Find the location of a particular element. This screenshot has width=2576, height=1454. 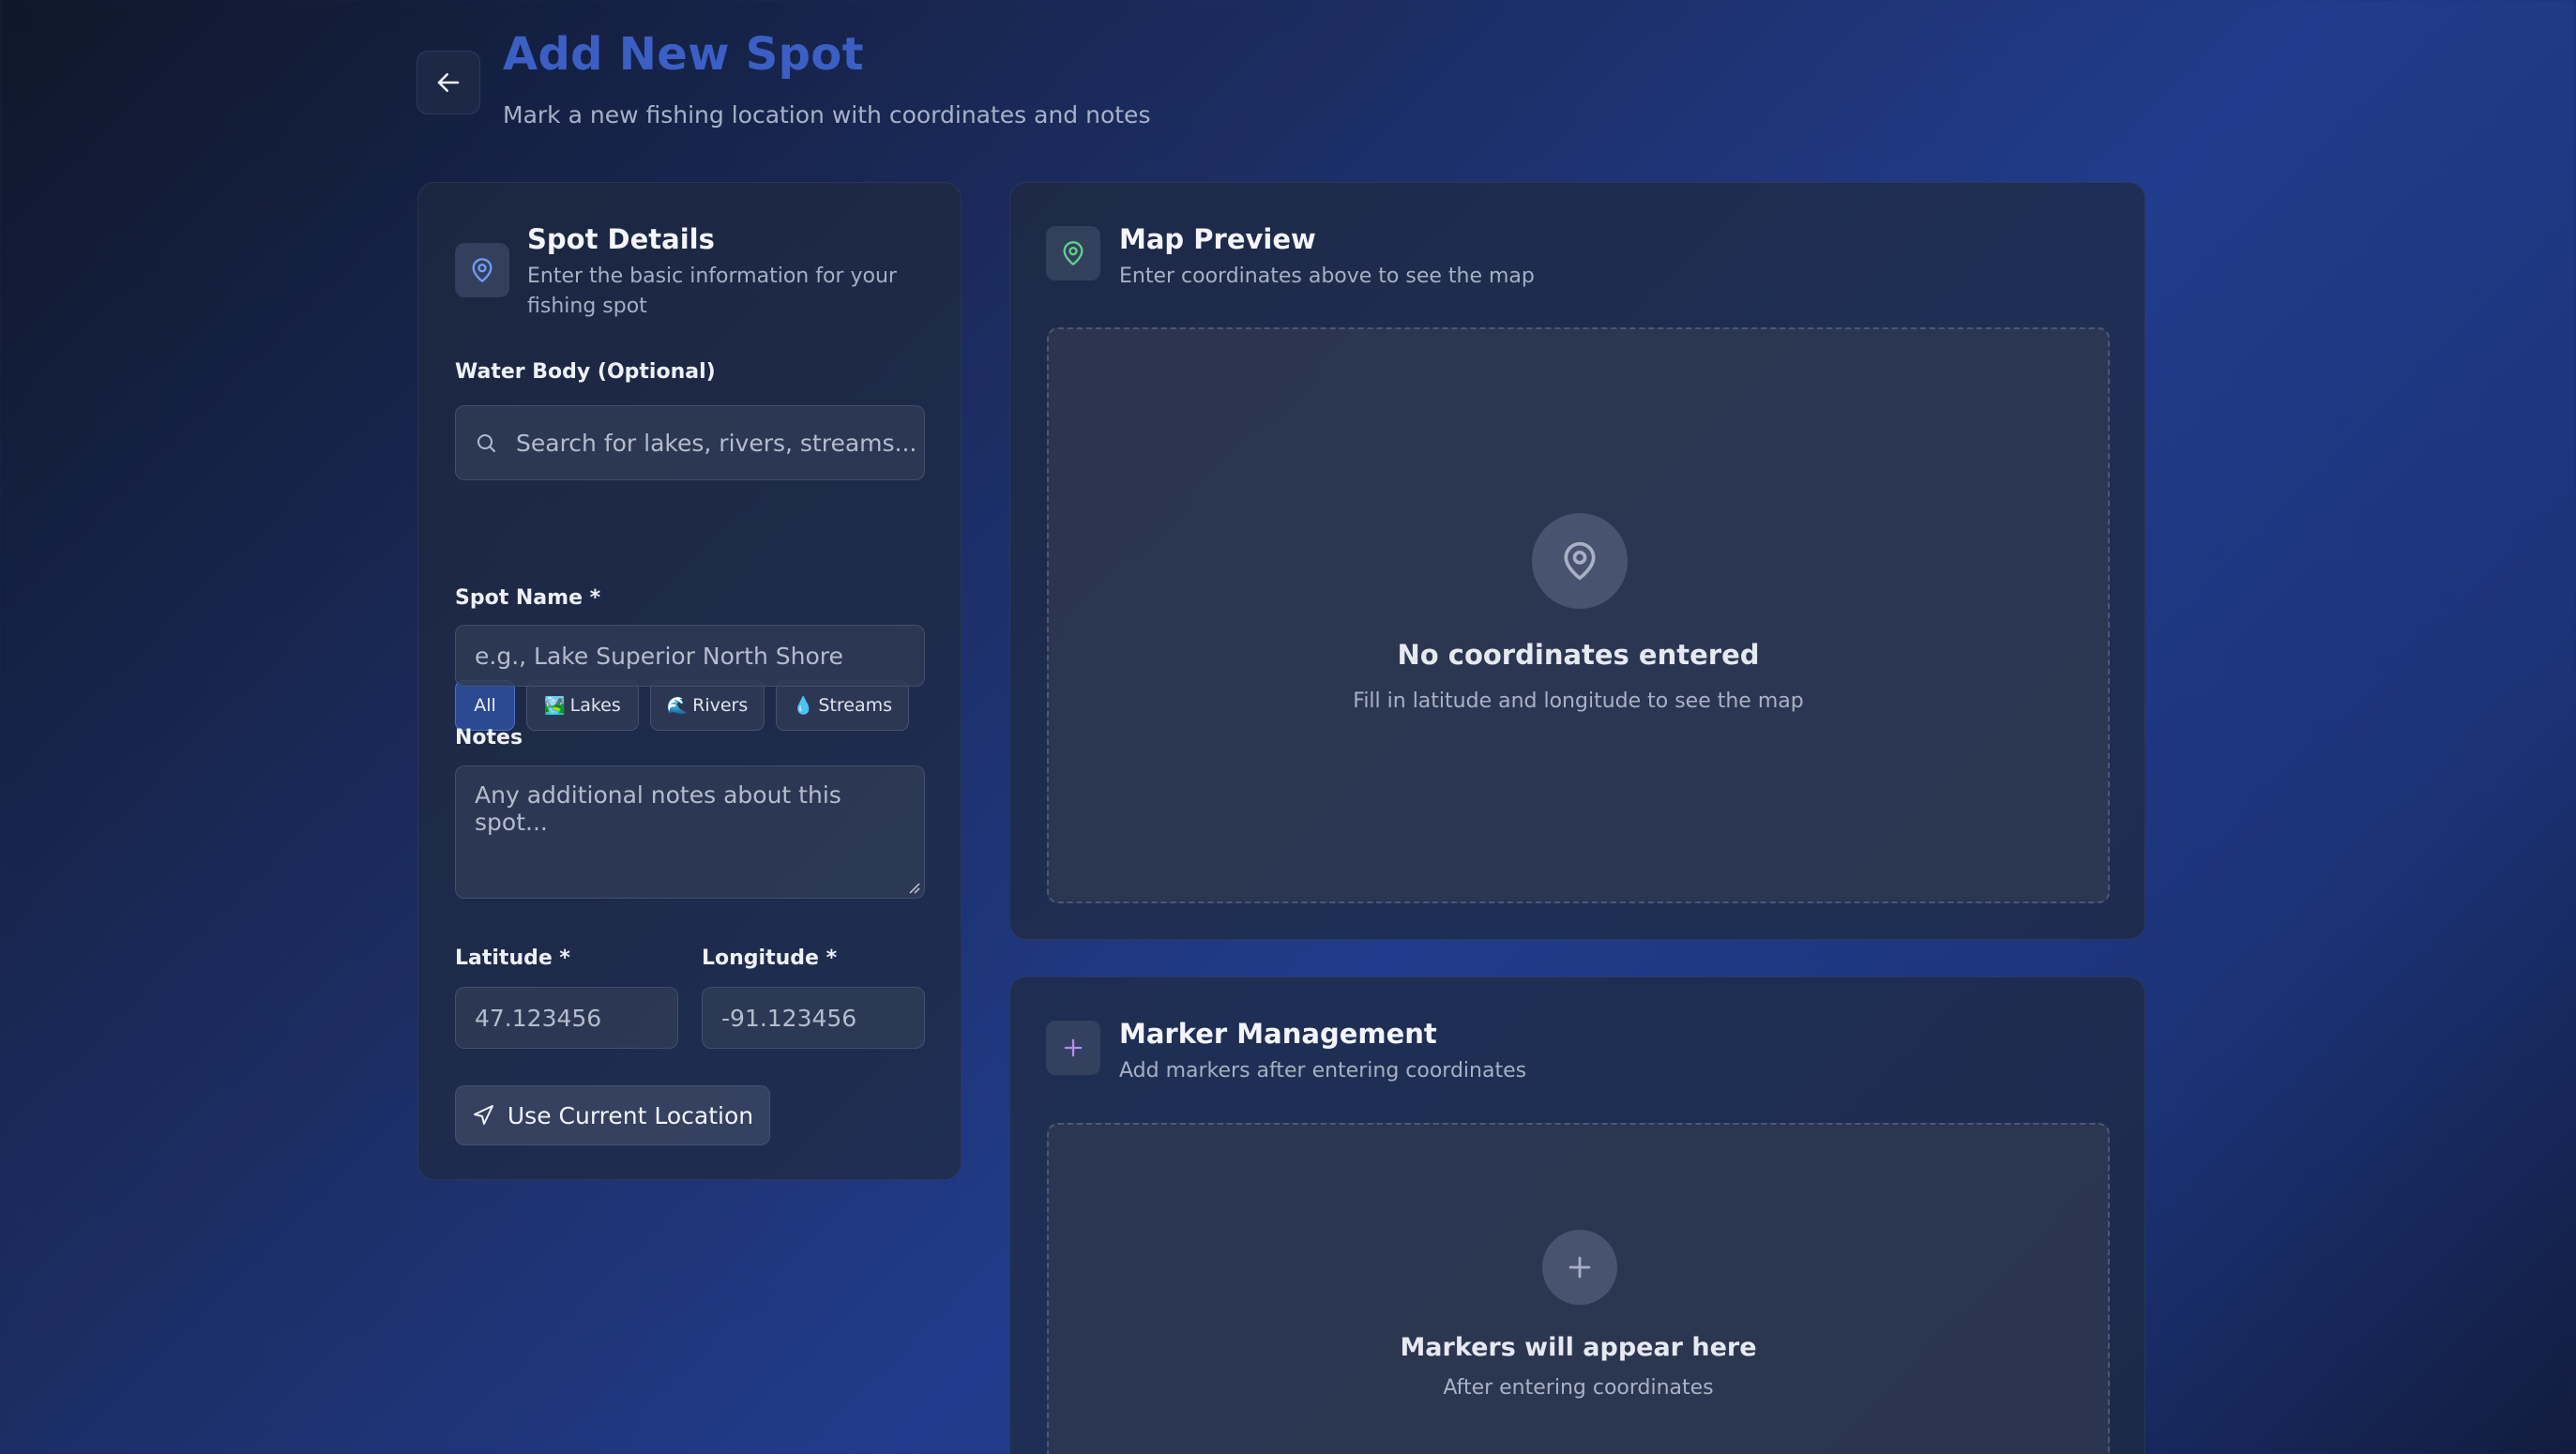

filter-chip-streams: 💧 Streams is located at coordinates (843, 705).